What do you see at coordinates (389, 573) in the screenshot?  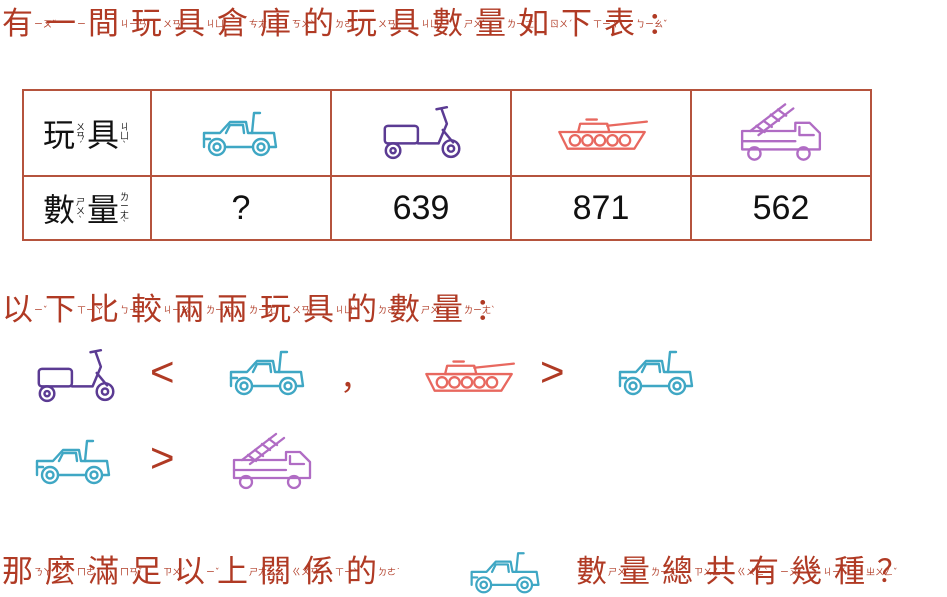 I see `zhuyin-annotation: ㄉㄜ˙` at bounding box center [389, 573].